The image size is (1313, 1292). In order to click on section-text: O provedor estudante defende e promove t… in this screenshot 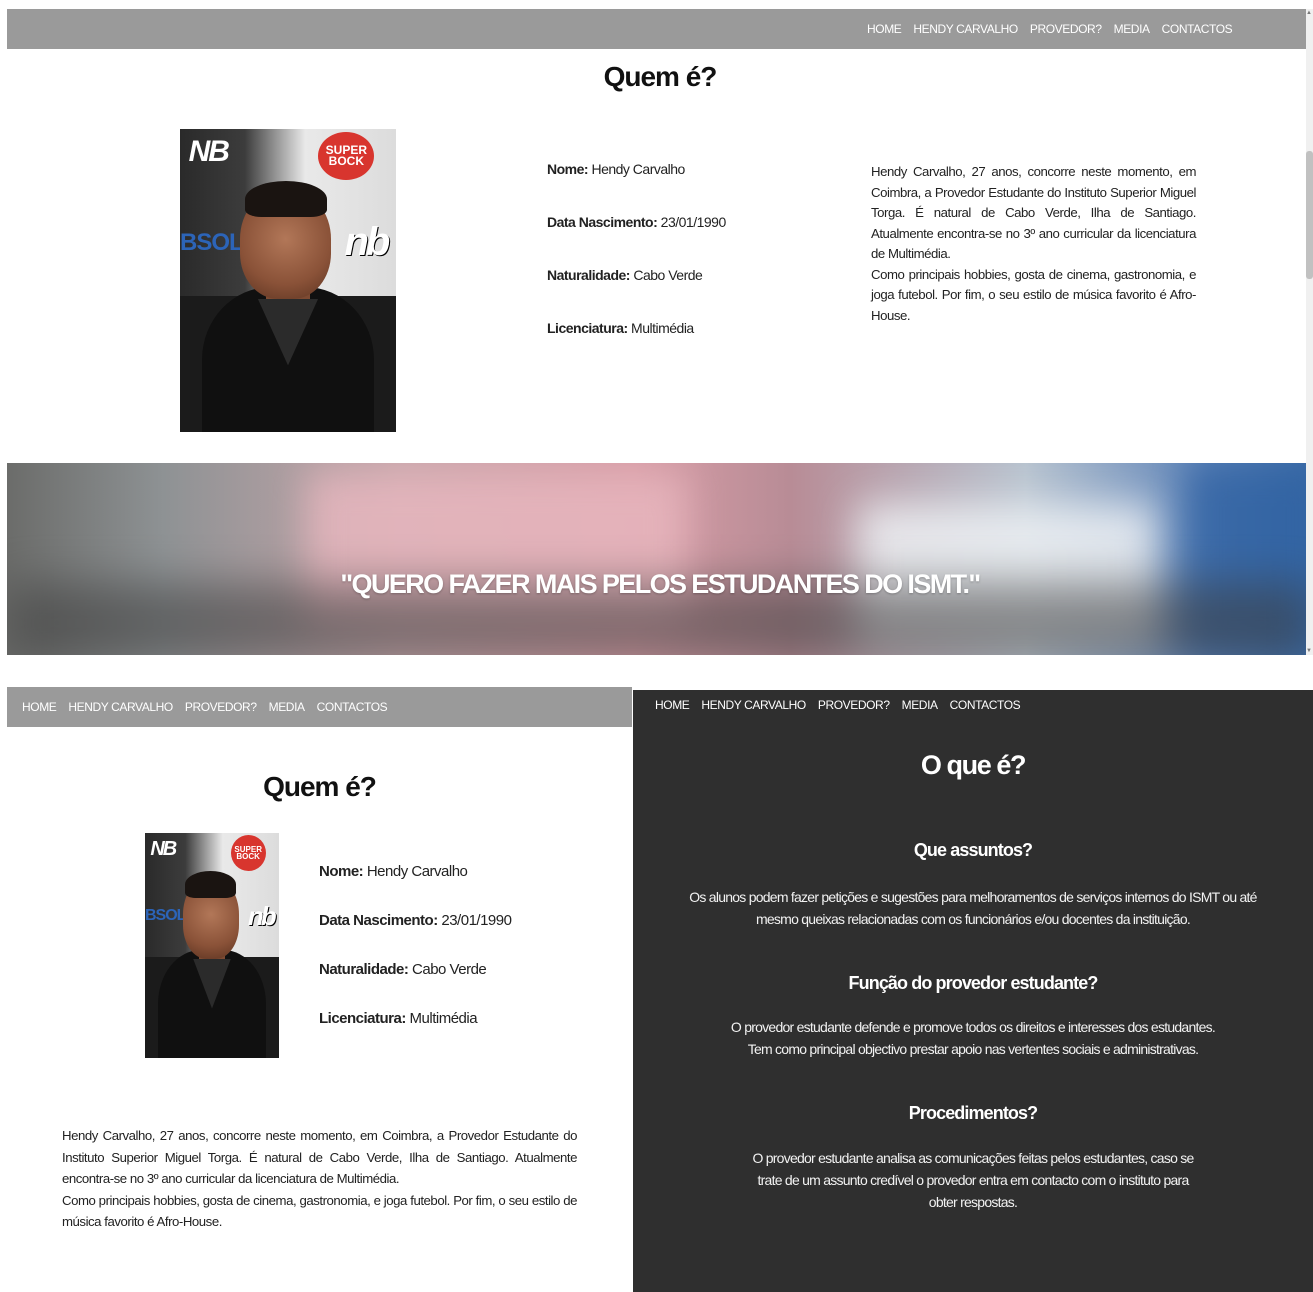, I will do `click(973, 1027)`.